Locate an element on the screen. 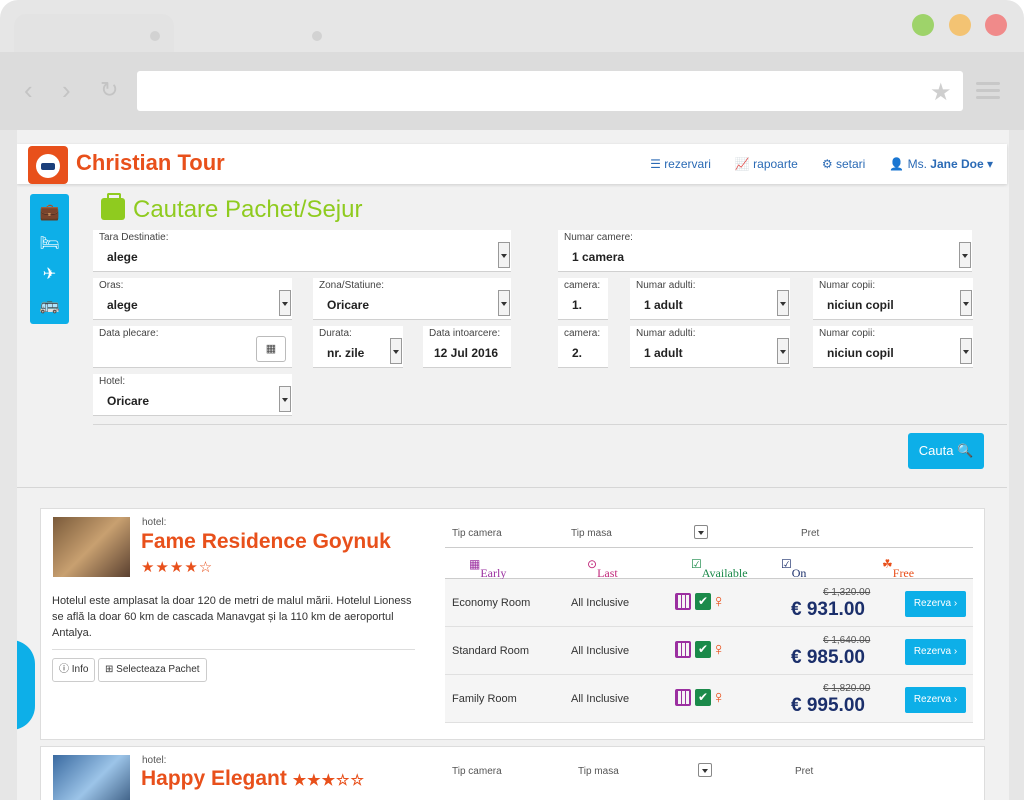  data-intoarcere-input: Data intoarcere: 12 Jul 2016 is located at coordinates (467, 347).